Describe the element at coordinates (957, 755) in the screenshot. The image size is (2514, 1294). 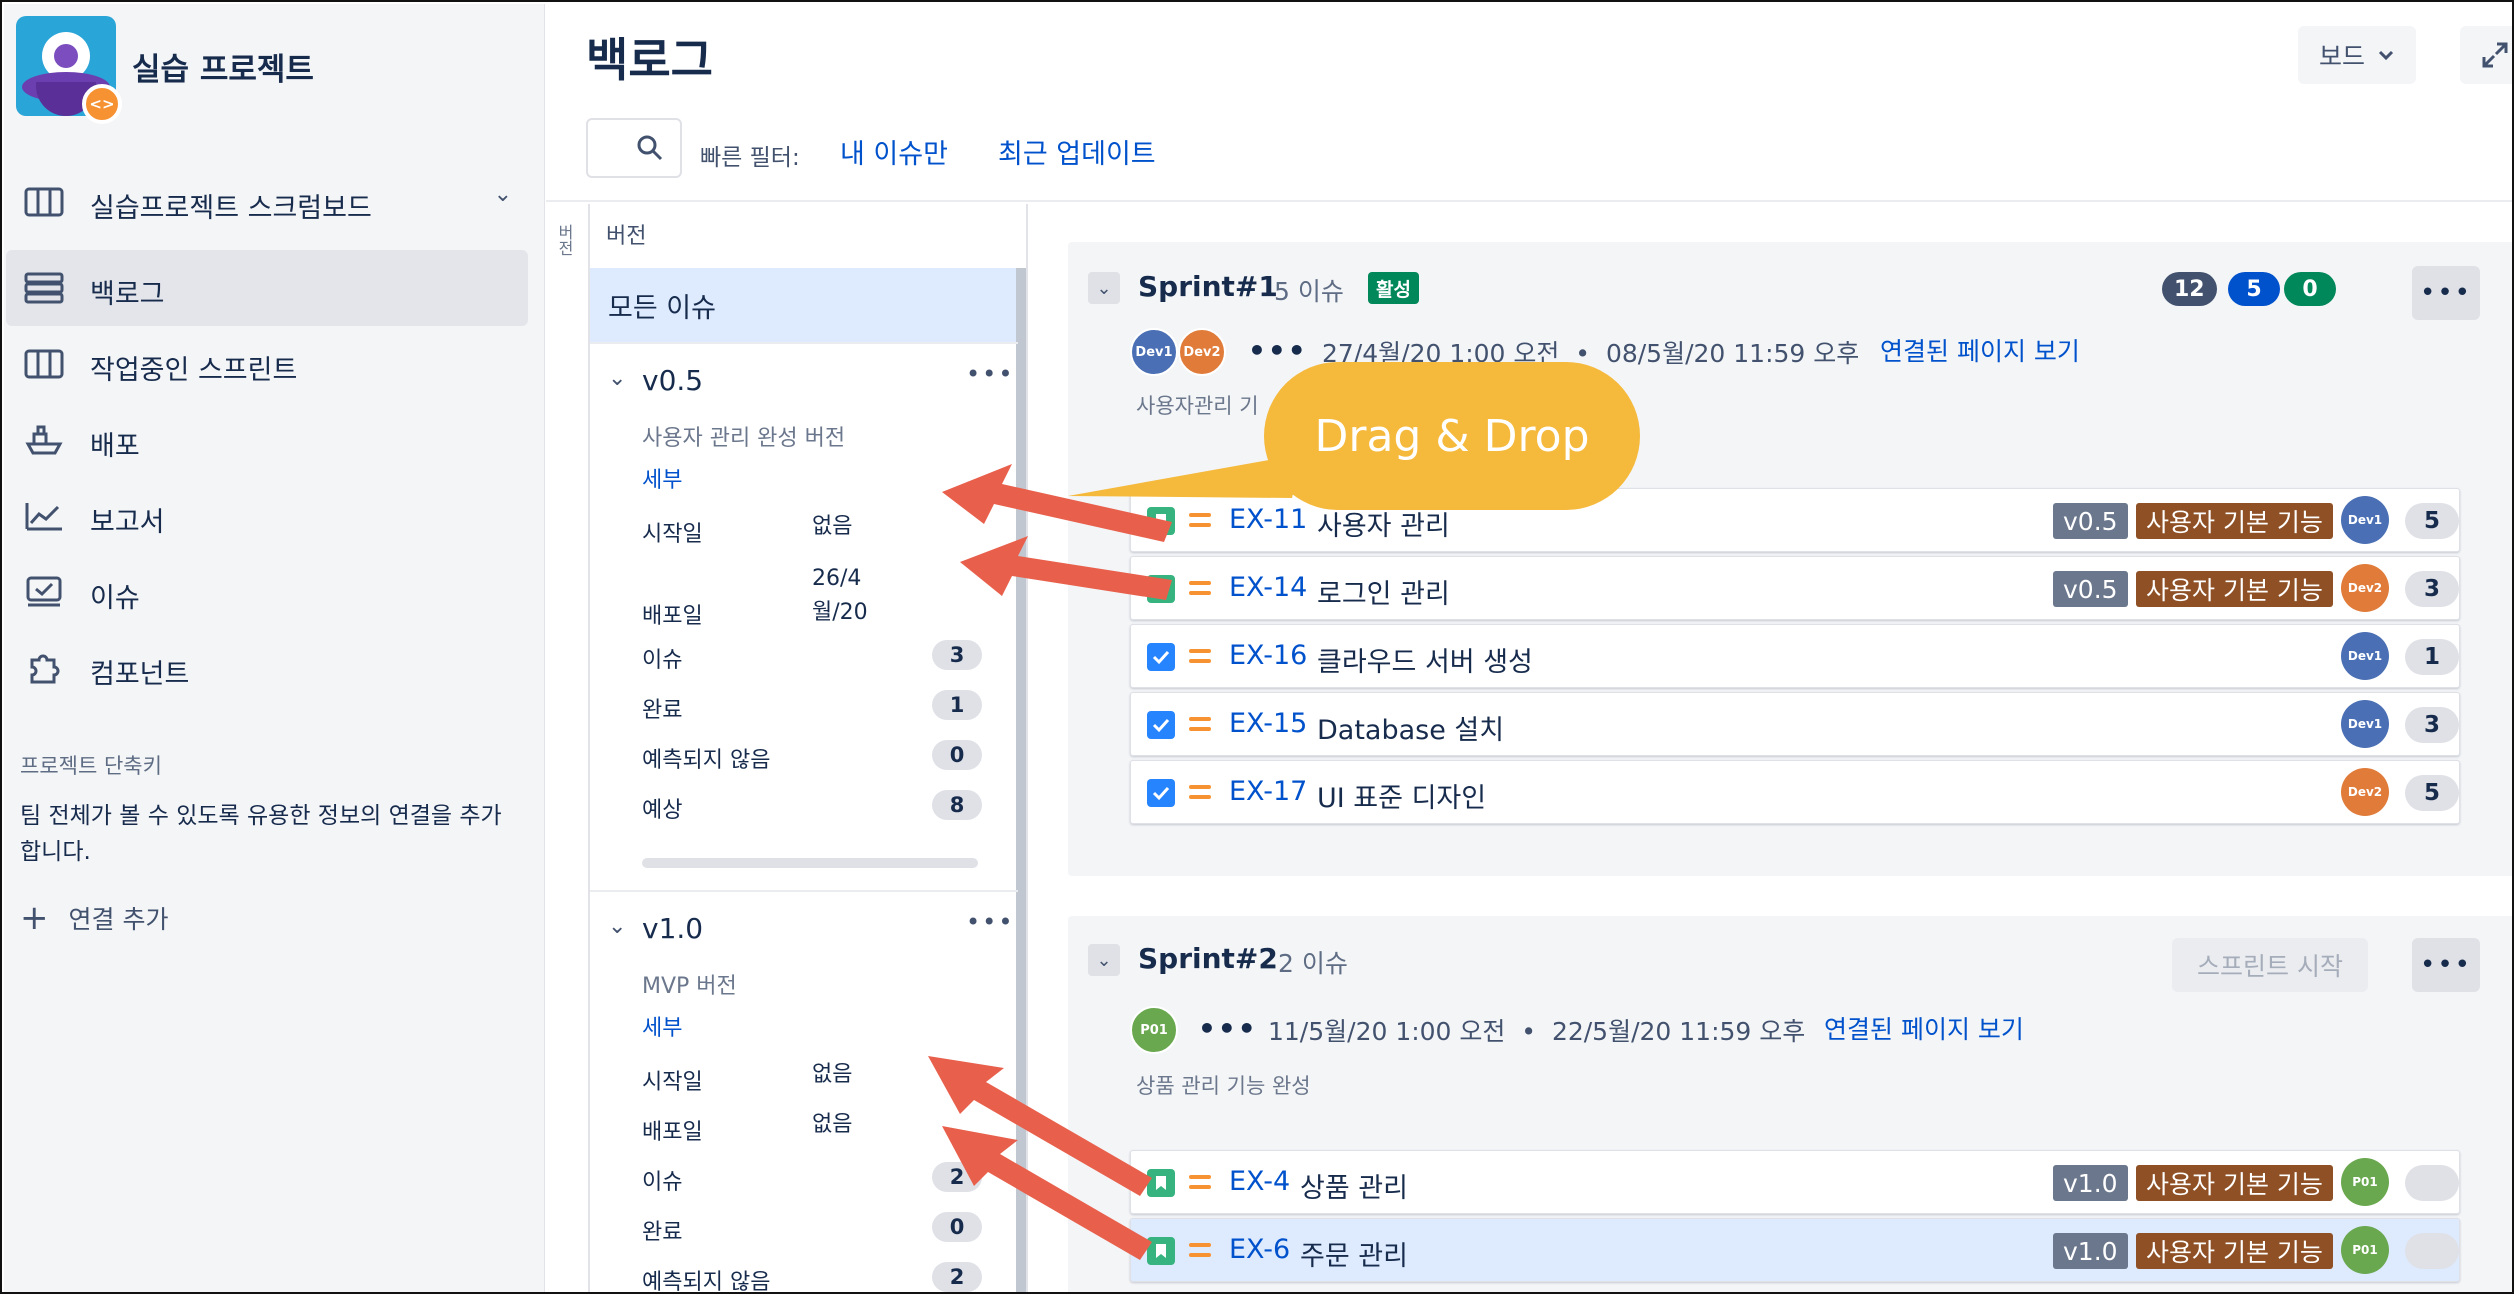
I see `unestimated-count: 0` at that location.